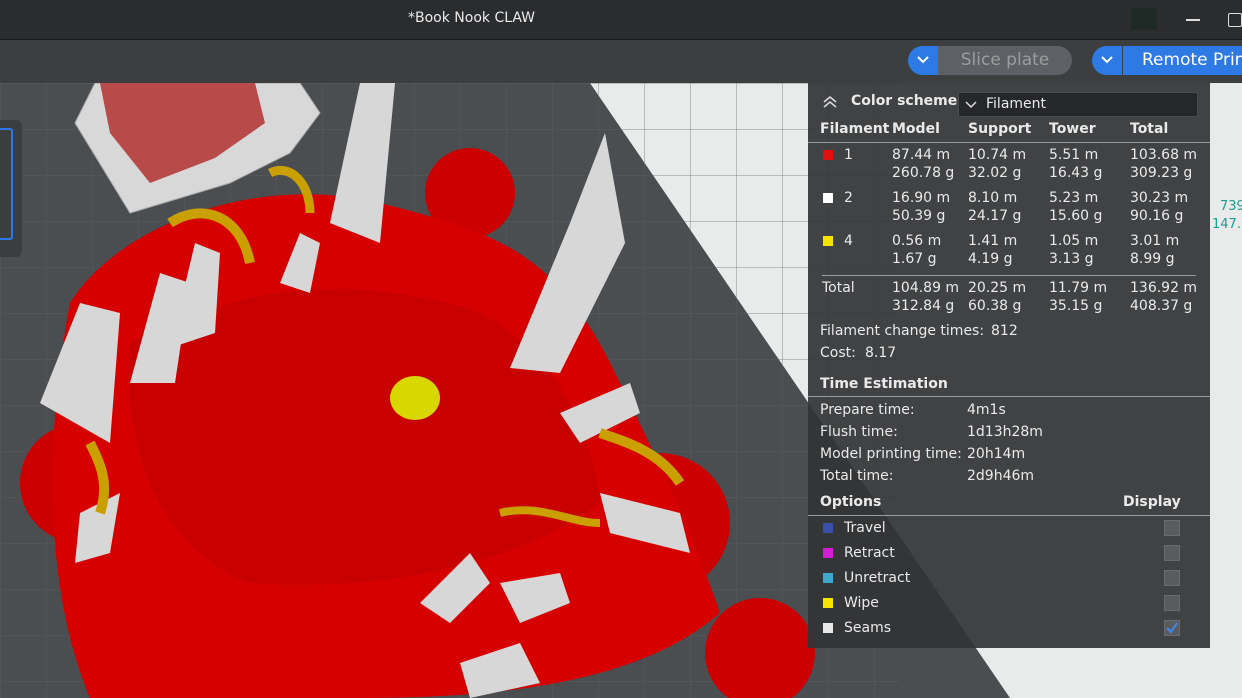 The width and height of the screenshot is (1242, 698). What do you see at coordinates (828, 241) in the screenshot?
I see `filament-4-swatch` at bounding box center [828, 241].